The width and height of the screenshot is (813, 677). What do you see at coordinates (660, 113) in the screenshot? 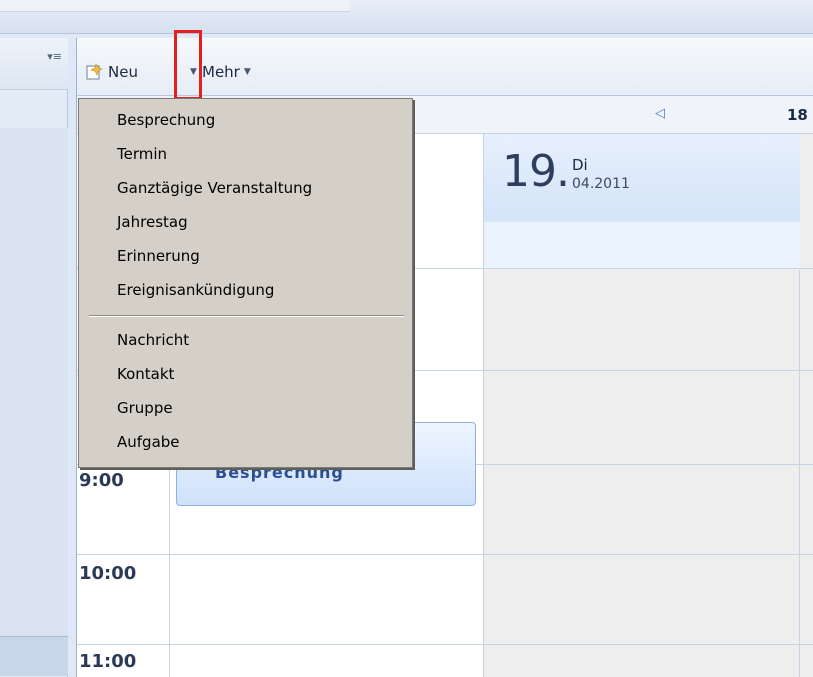
I see `triangle-left-icon: ◁` at bounding box center [660, 113].